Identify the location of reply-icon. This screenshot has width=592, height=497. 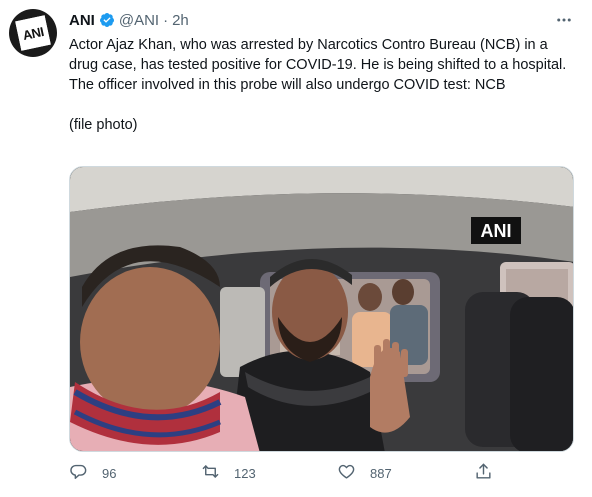
(78, 473).